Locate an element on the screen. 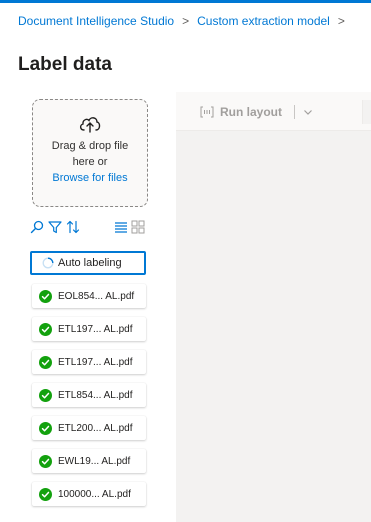 The image size is (371, 522). list-item: EWL19... AL.pdf is located at coordinates (89, 461).